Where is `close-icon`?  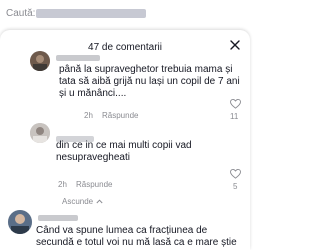
close-icon is located at coordinates (235, 45).